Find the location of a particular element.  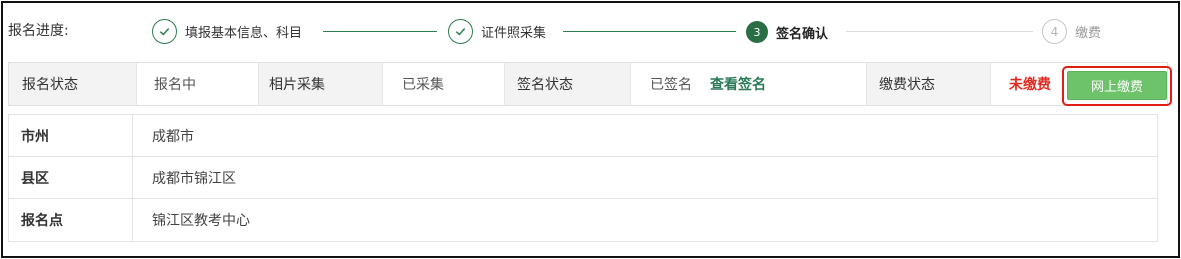

step-number: 3 is located at coordinates (757, 32).